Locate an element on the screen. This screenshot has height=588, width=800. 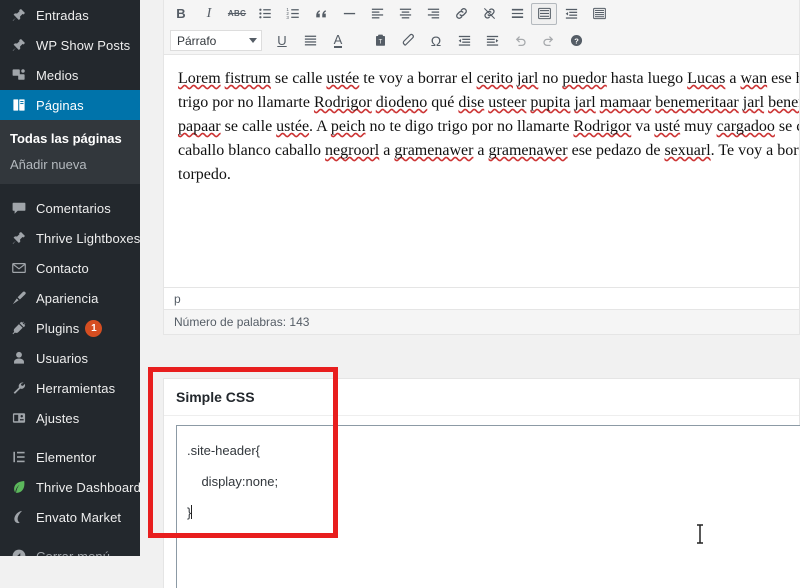
plug-icon is located at coordinates (19, 328).